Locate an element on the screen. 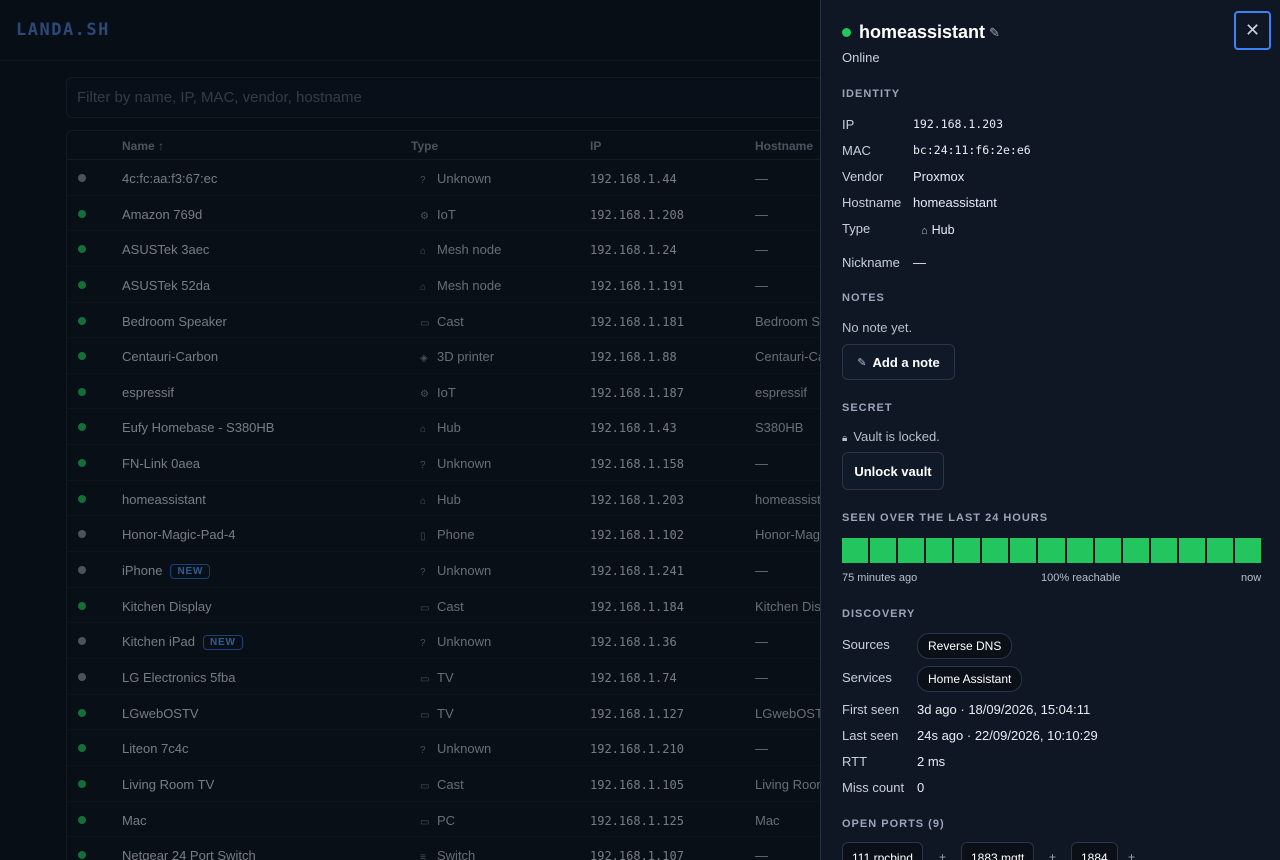 The image size is (1280, 860). notes-empty-text: No note yet. is located at coordinates (877, 327).